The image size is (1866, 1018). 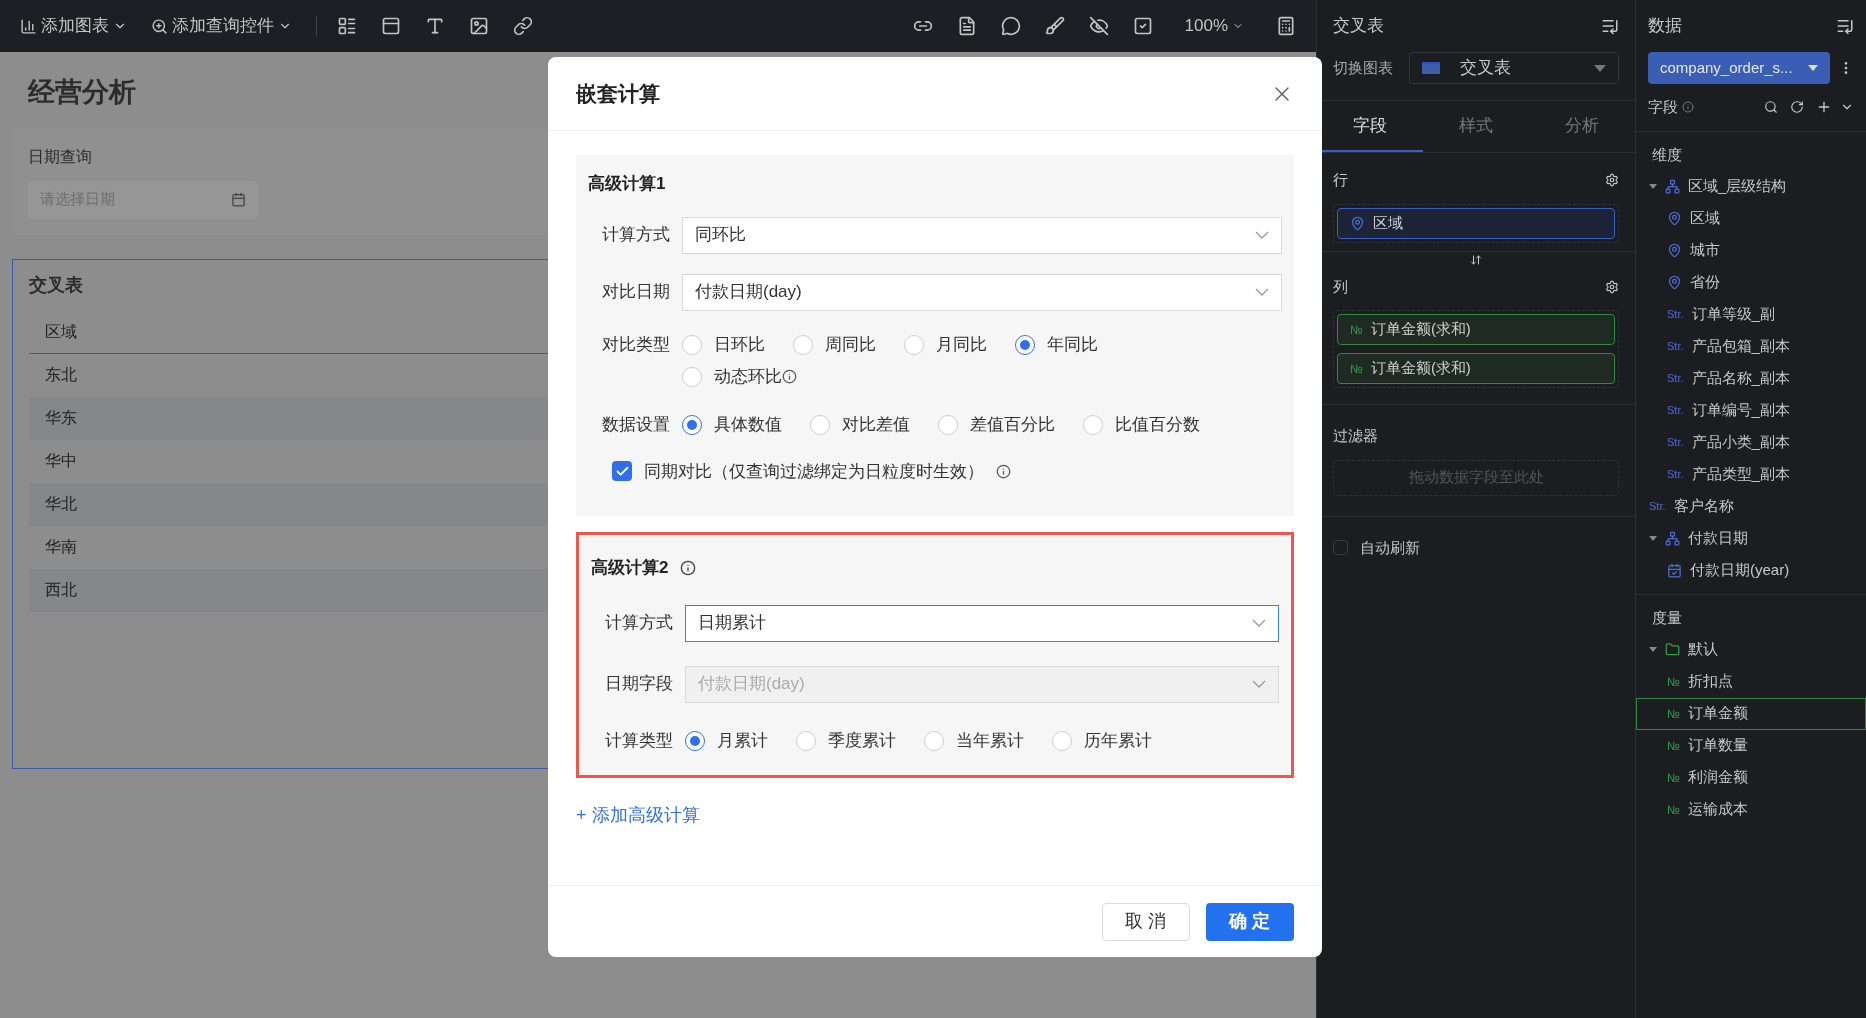 I want to click on field-item: 城市, so click(x=1751, y=250).